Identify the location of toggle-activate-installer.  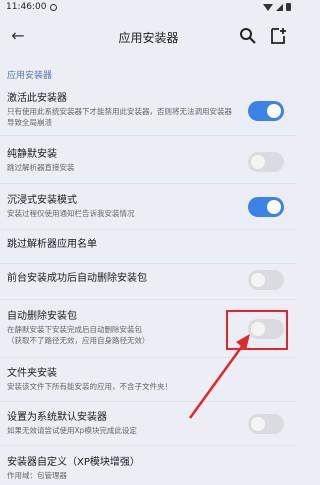
(266, 111).